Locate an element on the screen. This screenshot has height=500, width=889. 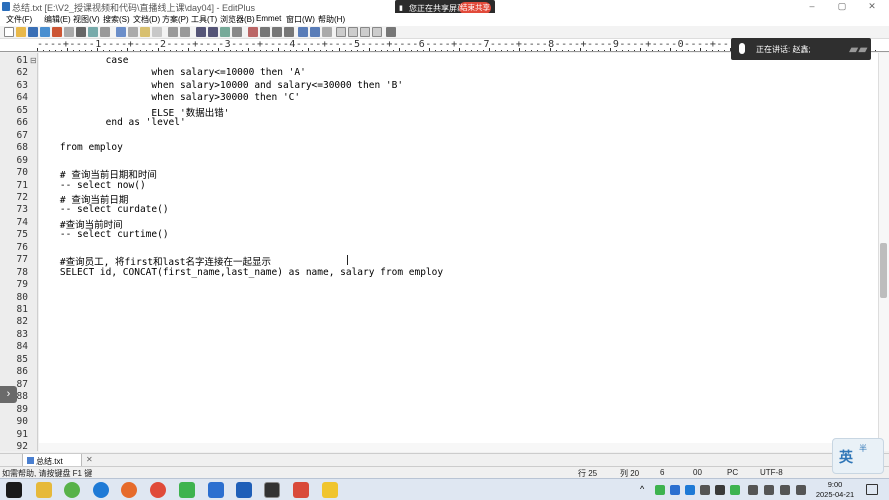
code-line: from employ is located at coordinates (80, 147).